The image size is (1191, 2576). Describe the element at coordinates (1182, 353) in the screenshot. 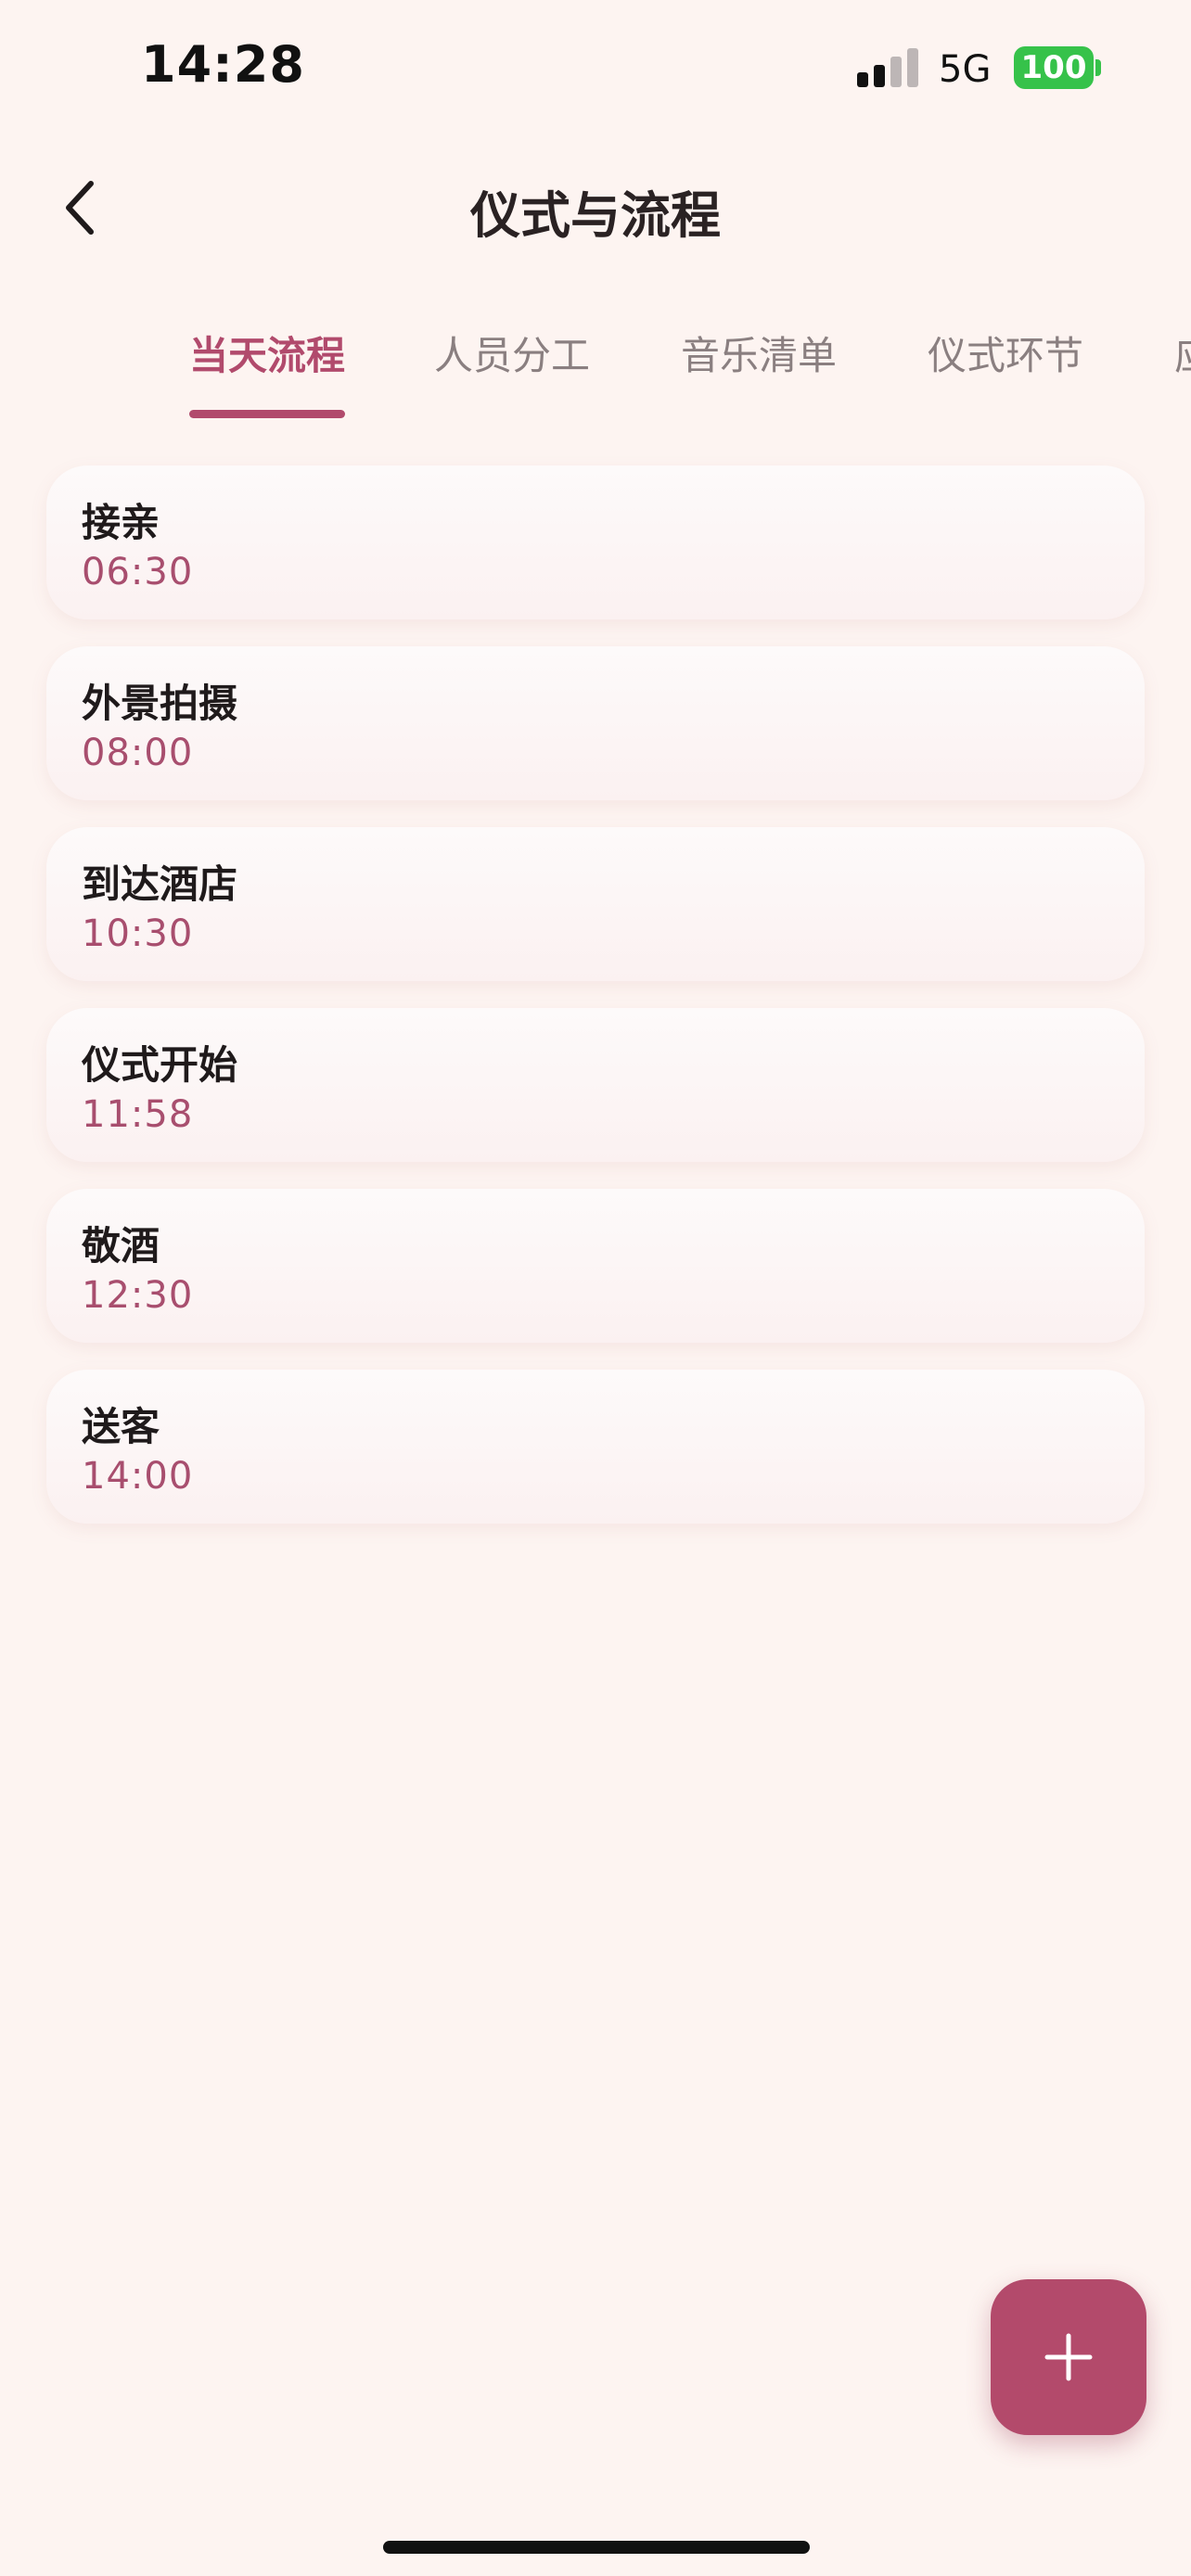

I see `tab-more: 应` at that location.